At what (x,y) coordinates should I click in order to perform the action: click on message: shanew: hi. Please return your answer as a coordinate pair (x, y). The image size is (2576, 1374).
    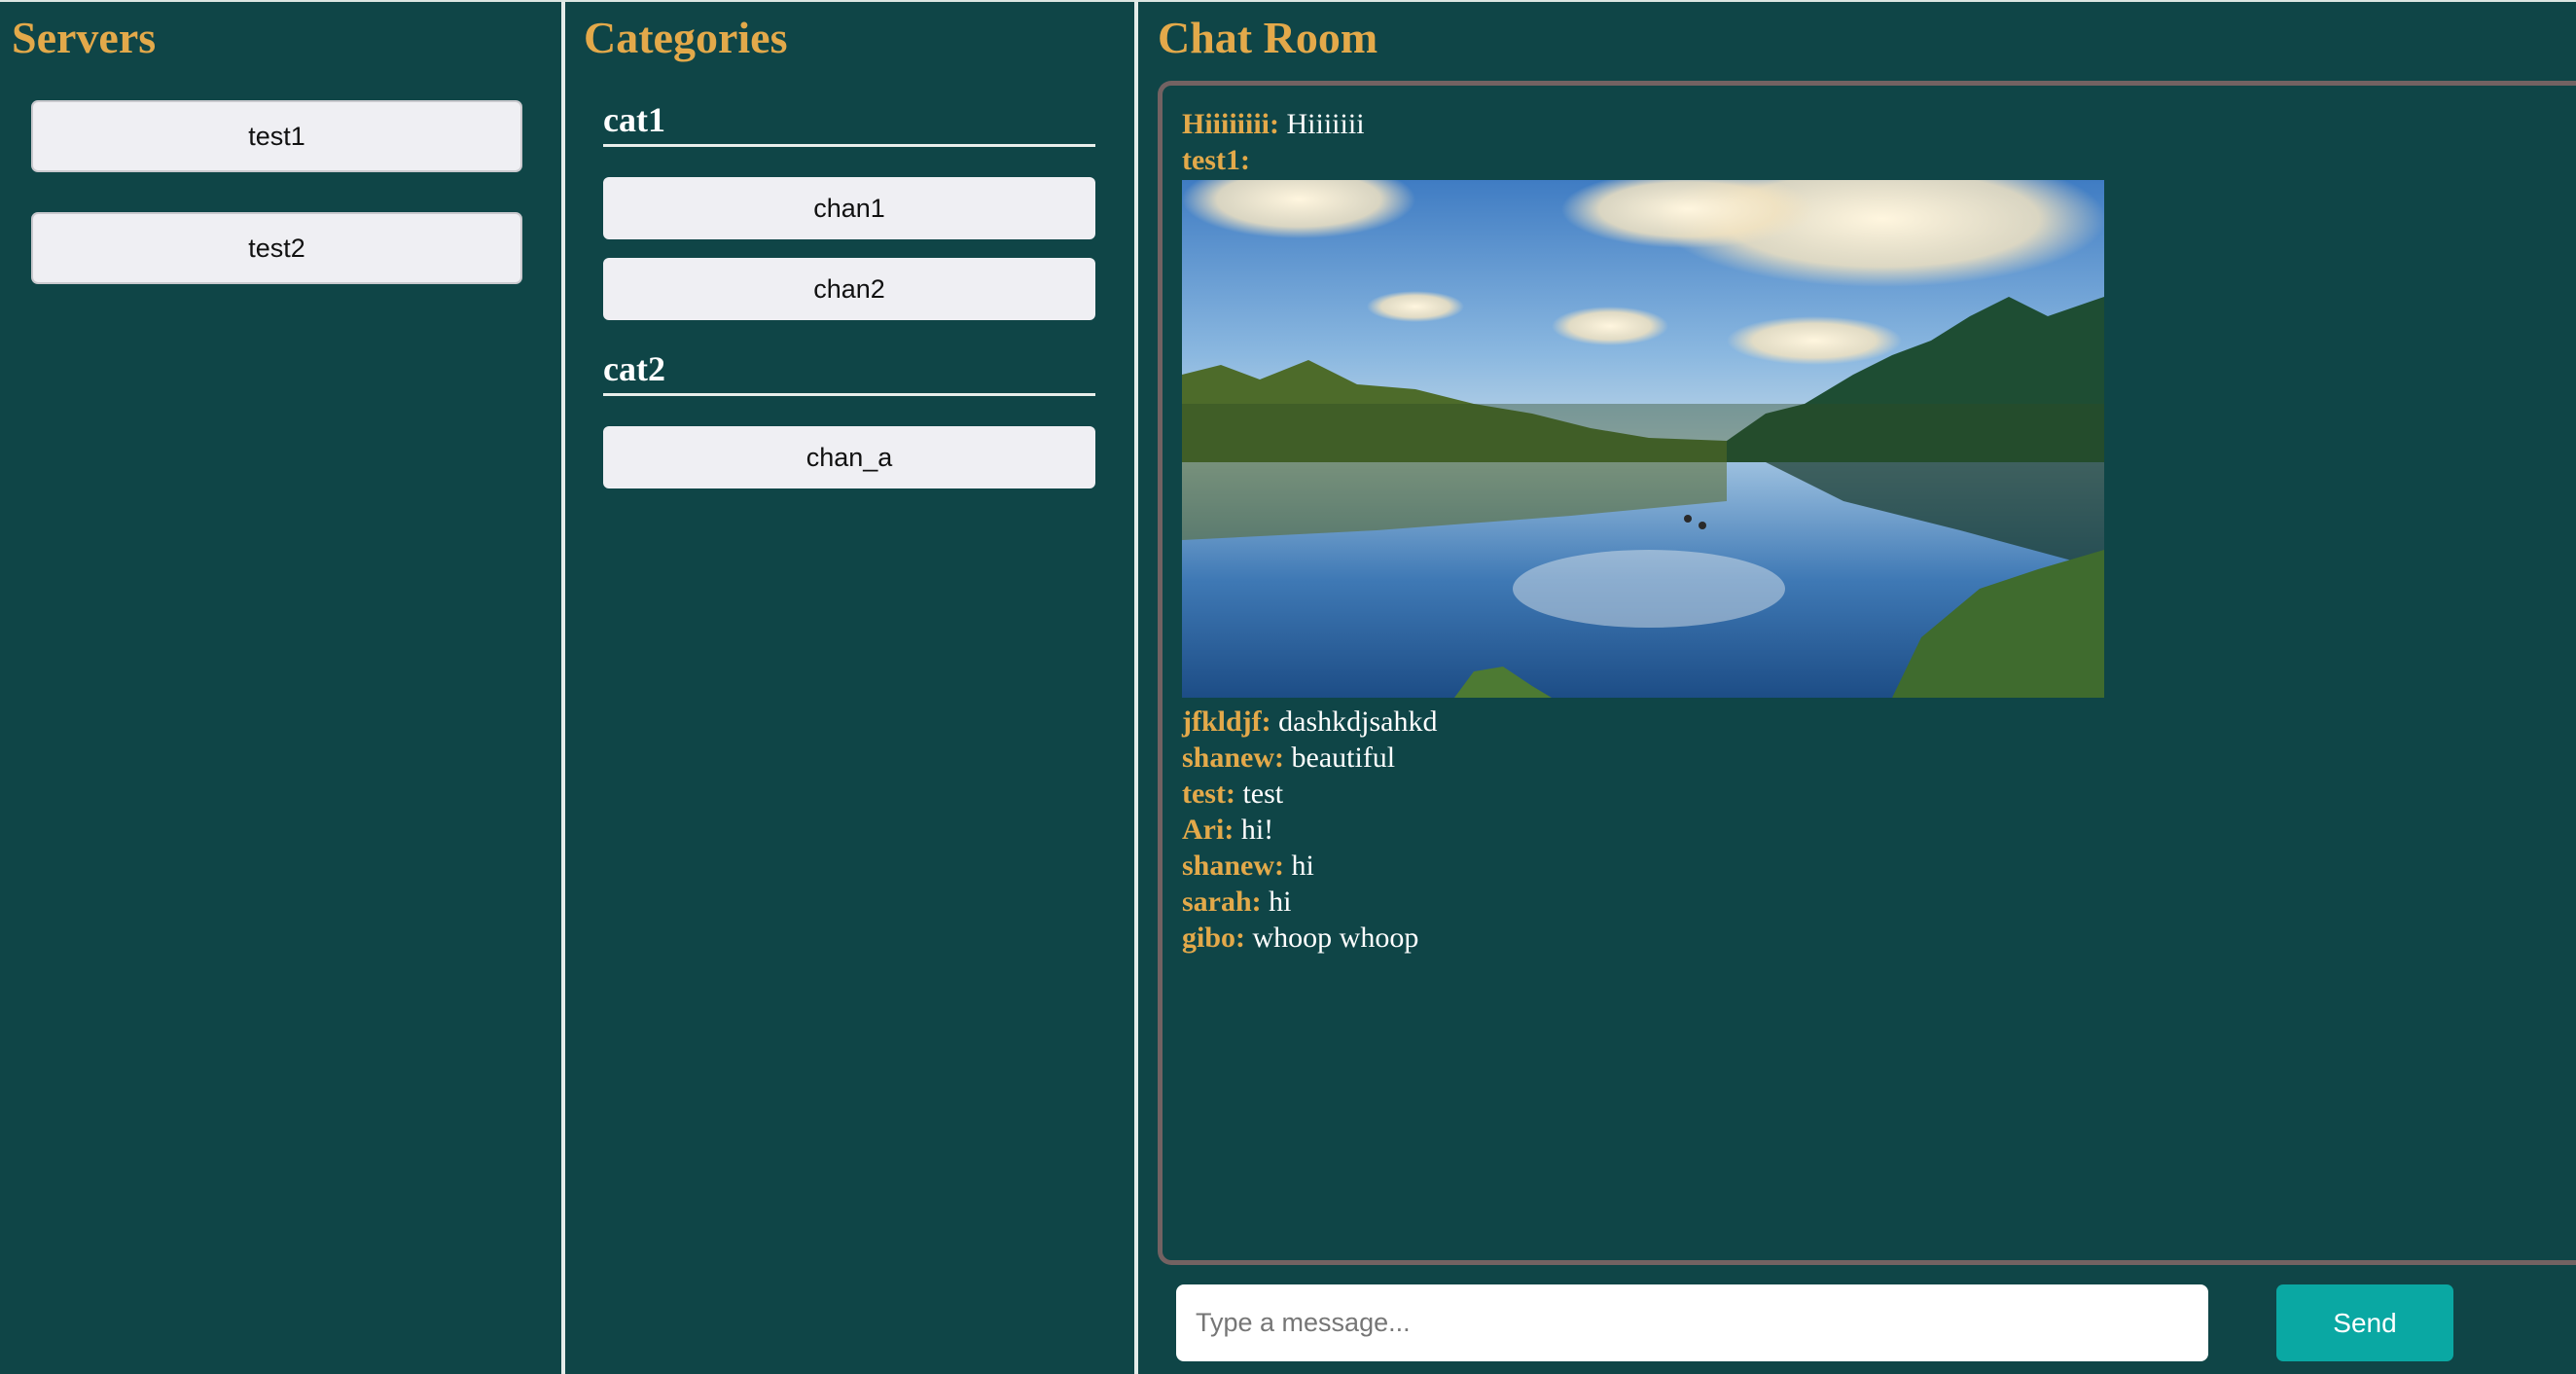
    Looking at the image, I should click on (1814, 866).